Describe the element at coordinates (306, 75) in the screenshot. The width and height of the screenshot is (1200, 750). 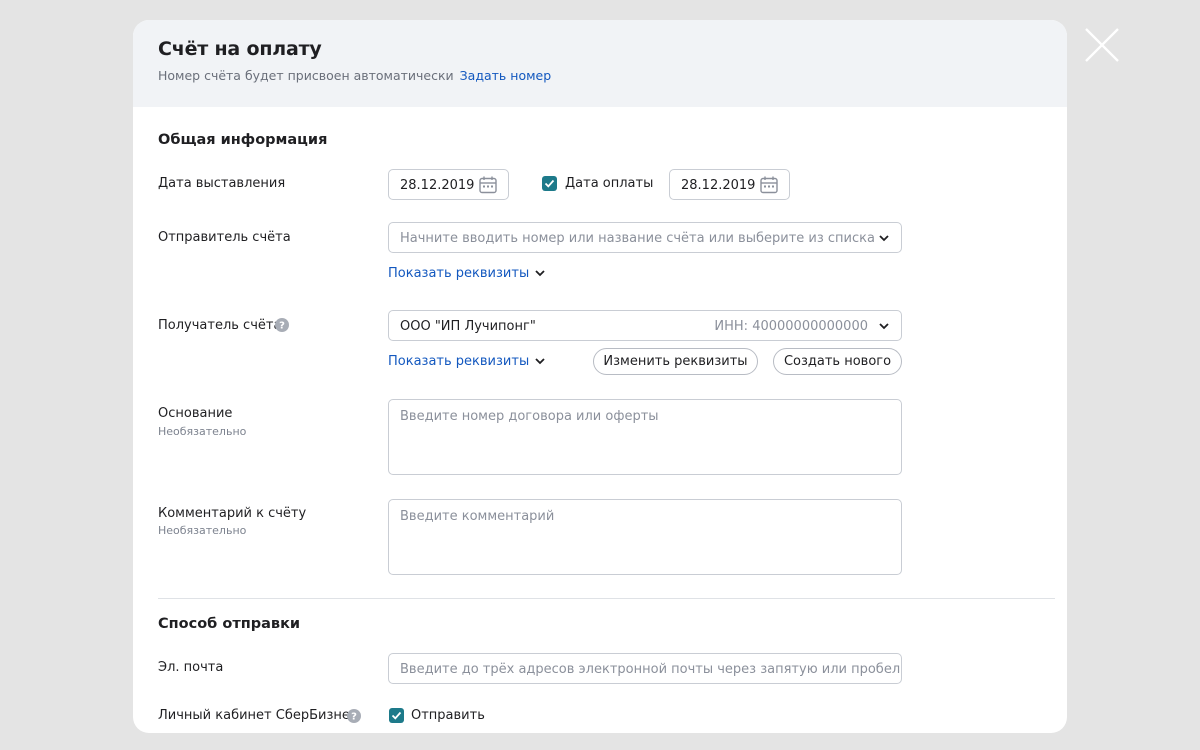
I see `auto-number-note: Номер счёта будет присвоен автоматически` at that location.